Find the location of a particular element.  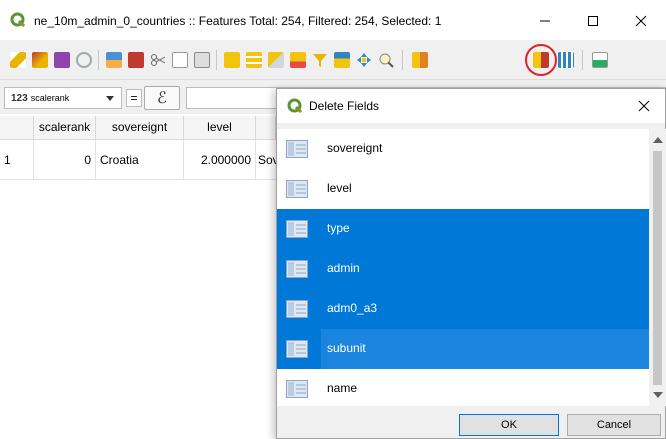

conditional-formatting-icon is located at coordinates (600, 60).